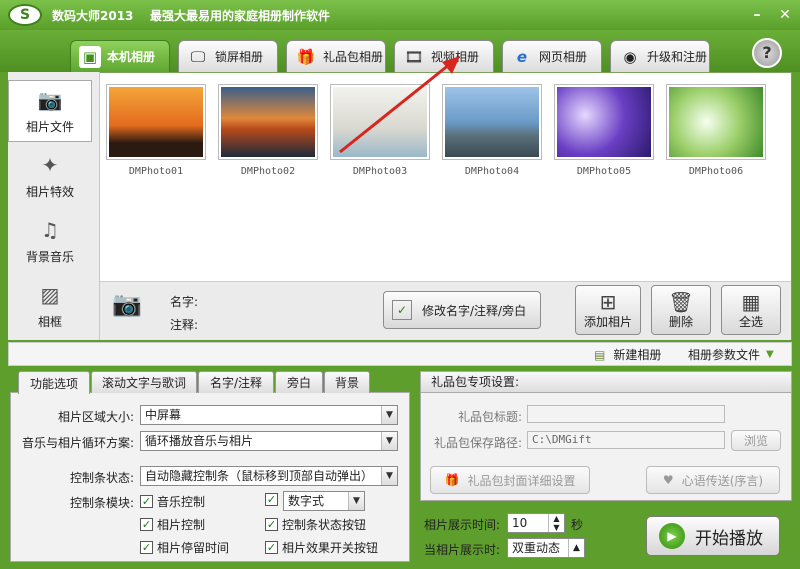 This screenshot has width=800, height=569. What do you see at coordinates (492, 171) in the screenshot?
I see `photo-name: DMPhoto04` at bounding box center [492, 171].